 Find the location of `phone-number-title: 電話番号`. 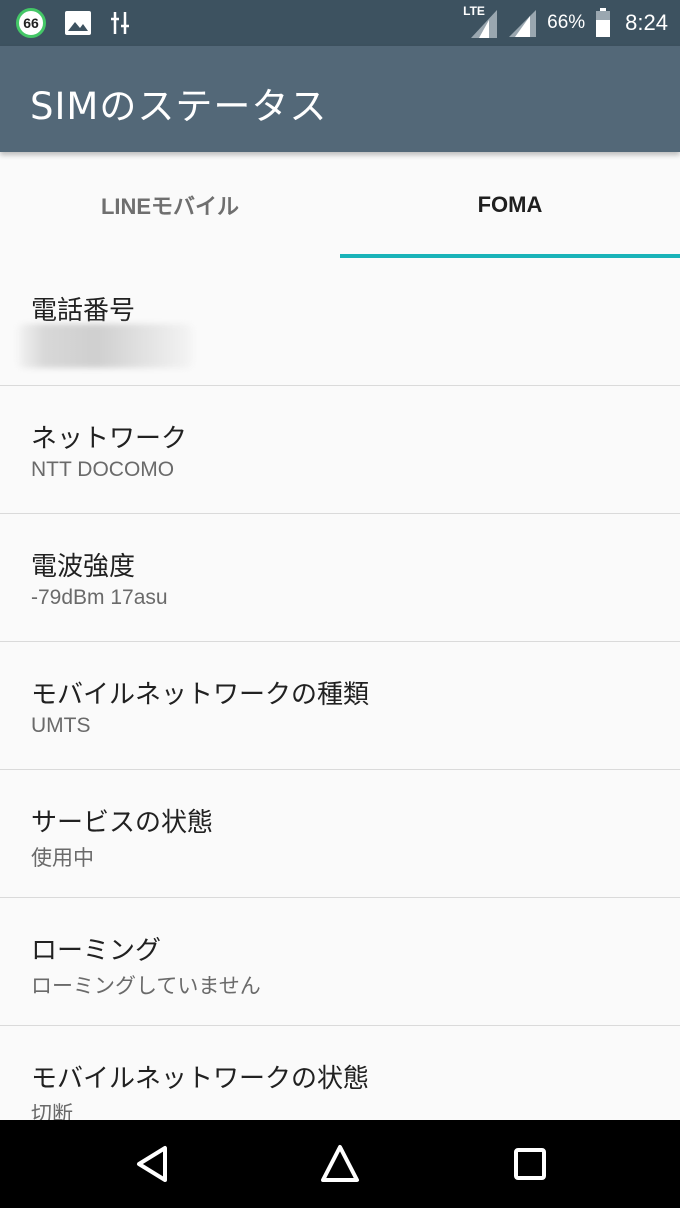

phone-number-title: 電話番号 is located at coordinates (83, 311).